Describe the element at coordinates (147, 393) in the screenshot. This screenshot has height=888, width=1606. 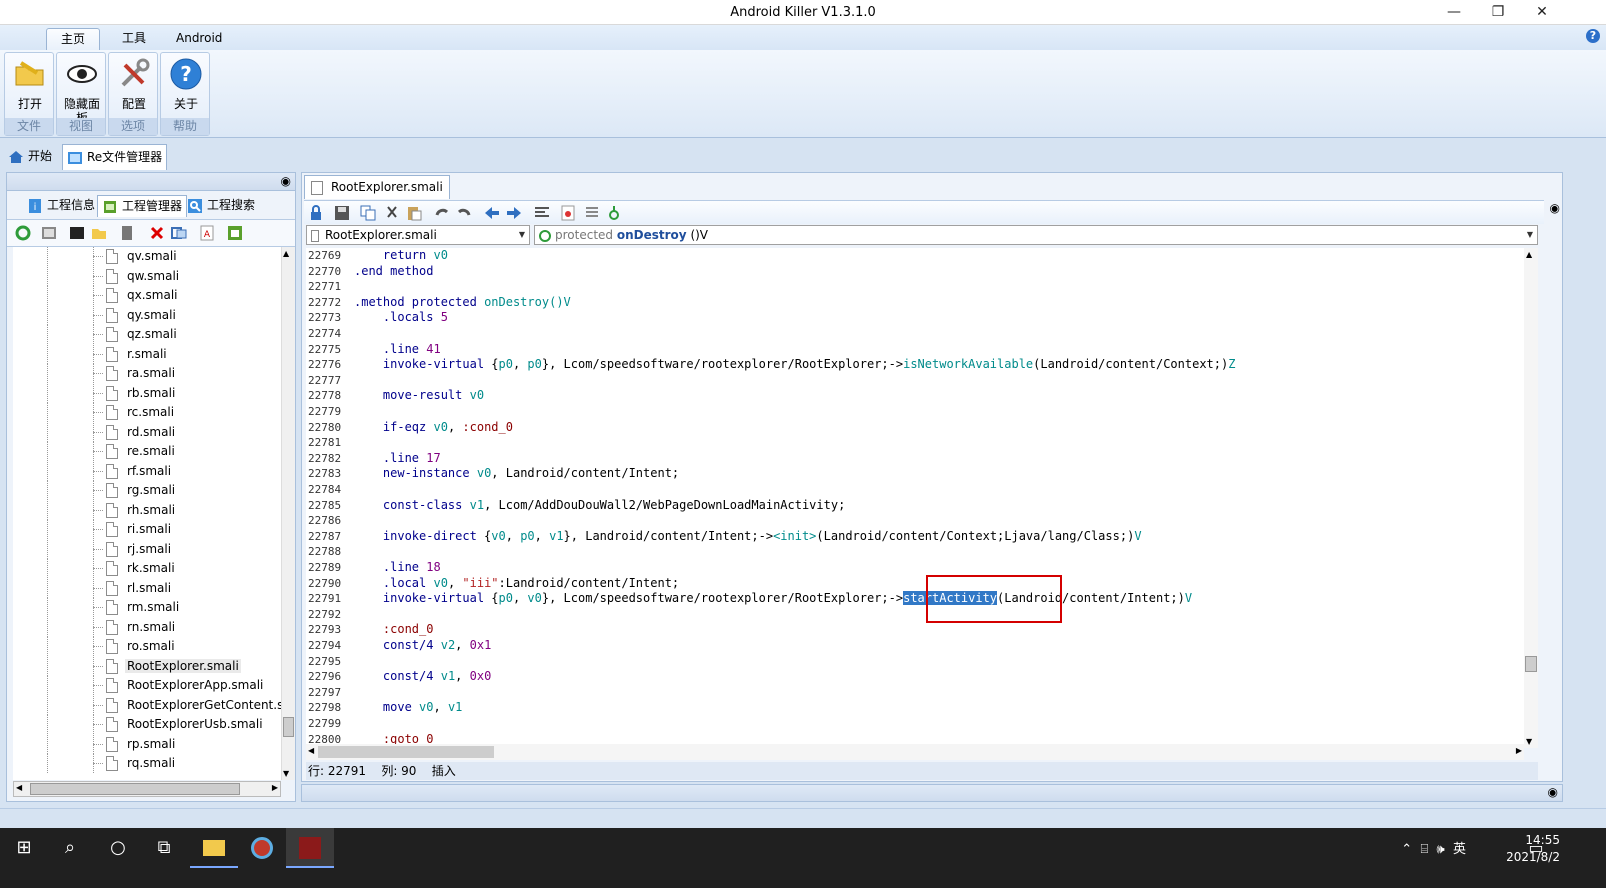
I see `tree-item: rb.smali` at that location.